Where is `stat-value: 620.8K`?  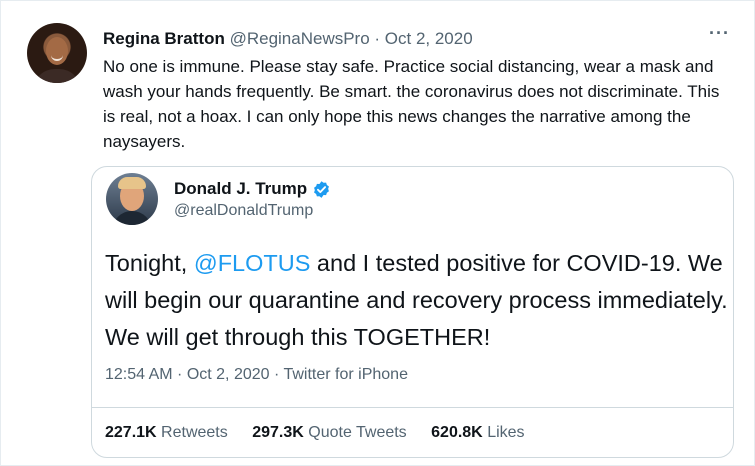 stat-value: 620.8K is located at coordinates (457, 432).